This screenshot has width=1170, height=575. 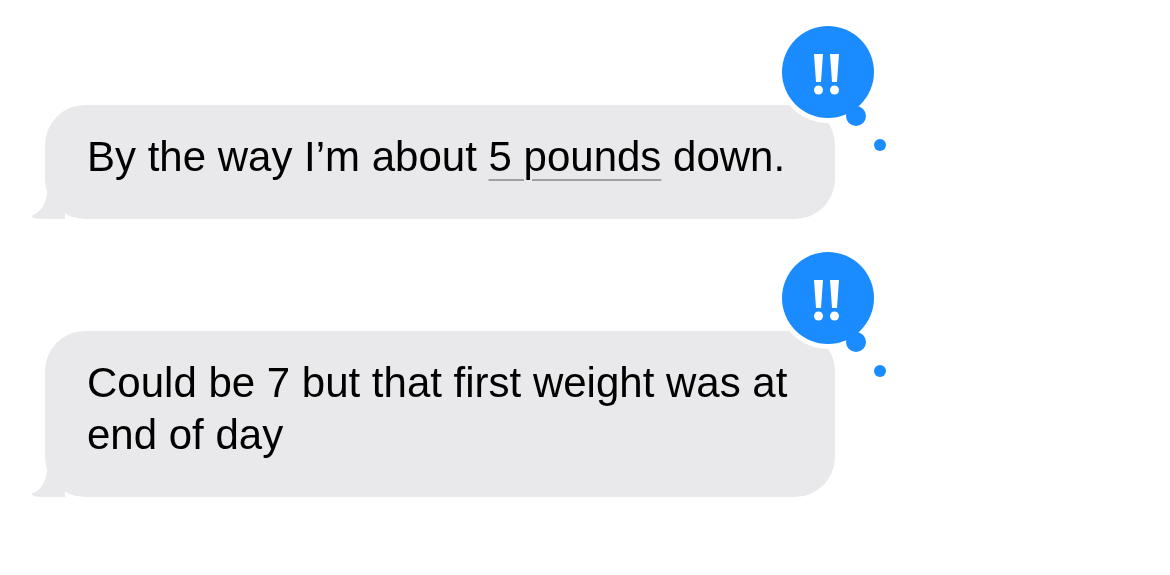 I want to click on message-text: By the way I’m about 5 pounds down., so click(x=437, y=157).